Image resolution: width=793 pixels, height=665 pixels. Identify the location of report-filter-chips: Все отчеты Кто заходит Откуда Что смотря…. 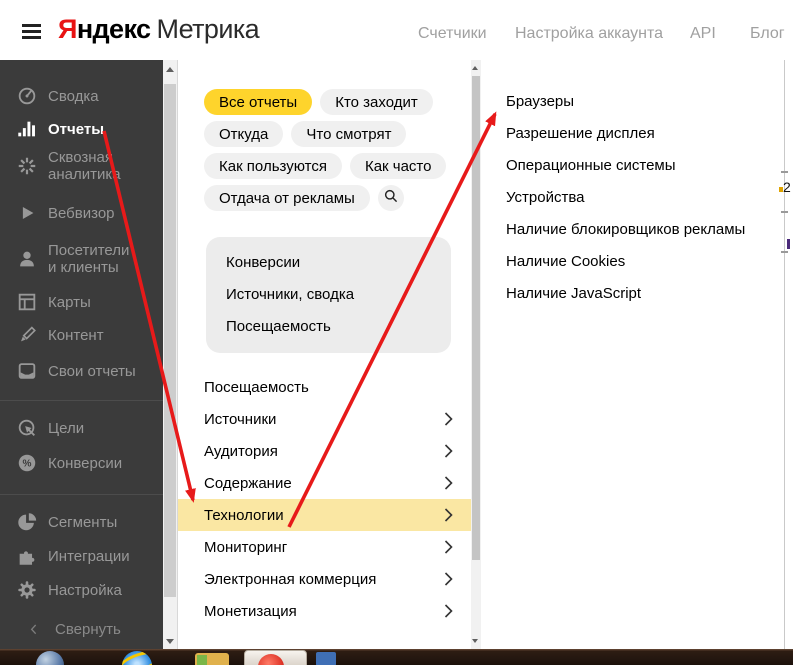
(329, 153).